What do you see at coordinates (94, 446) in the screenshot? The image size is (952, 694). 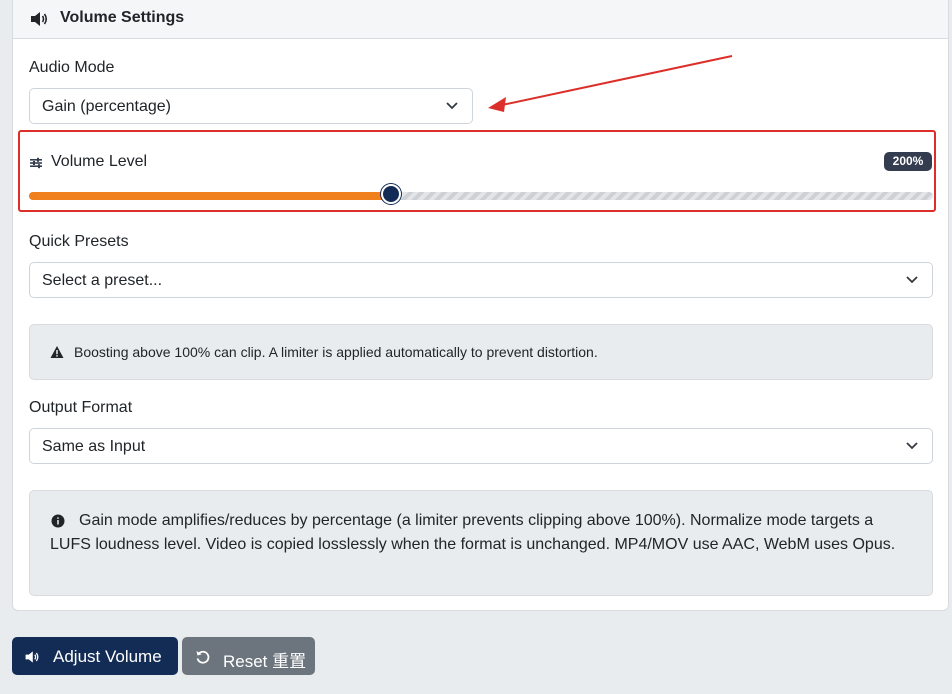 I see `output-format-value: Same as Input` at bounding box center [94, 446].